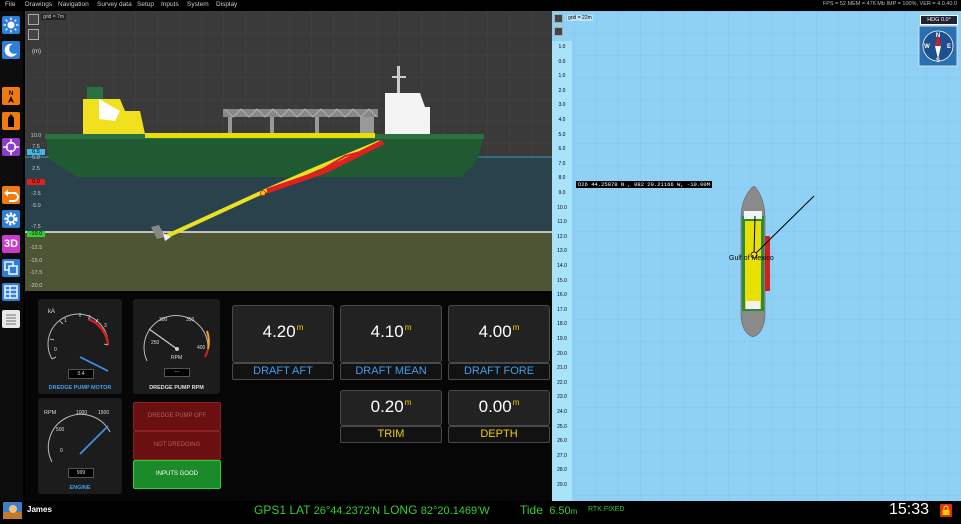 The height and width of the screenshot is (524, 961). Describe the element at coordinates (55, 350) in the screenshot. I see `svg-text: 0` at that location.